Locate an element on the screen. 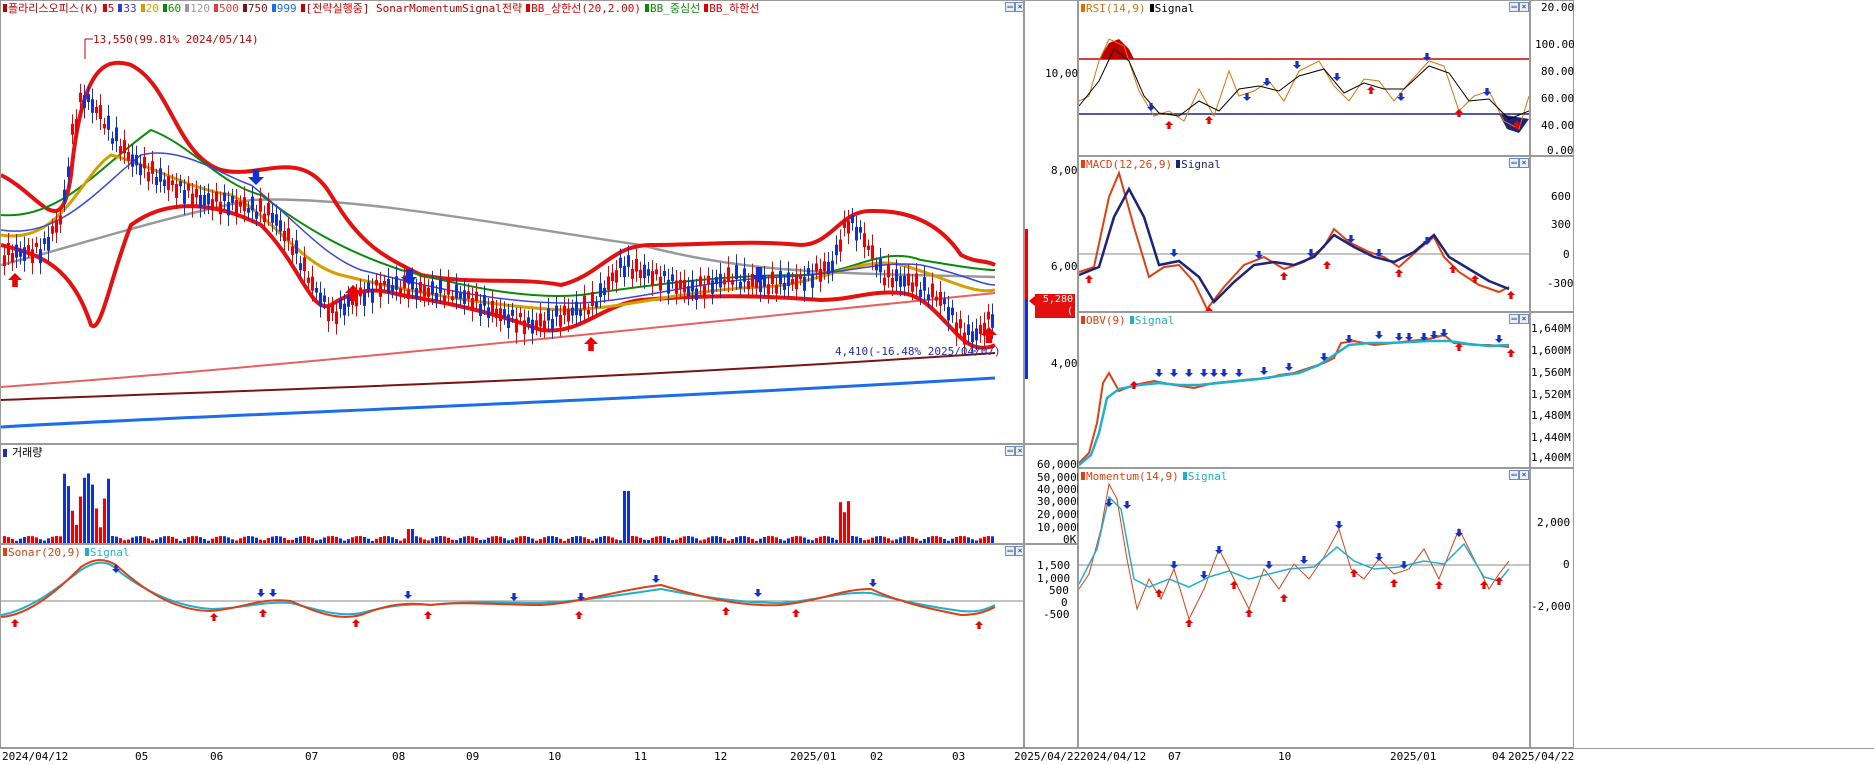  obv-y-label: 1,560M is located at coordinates (1551, 372).